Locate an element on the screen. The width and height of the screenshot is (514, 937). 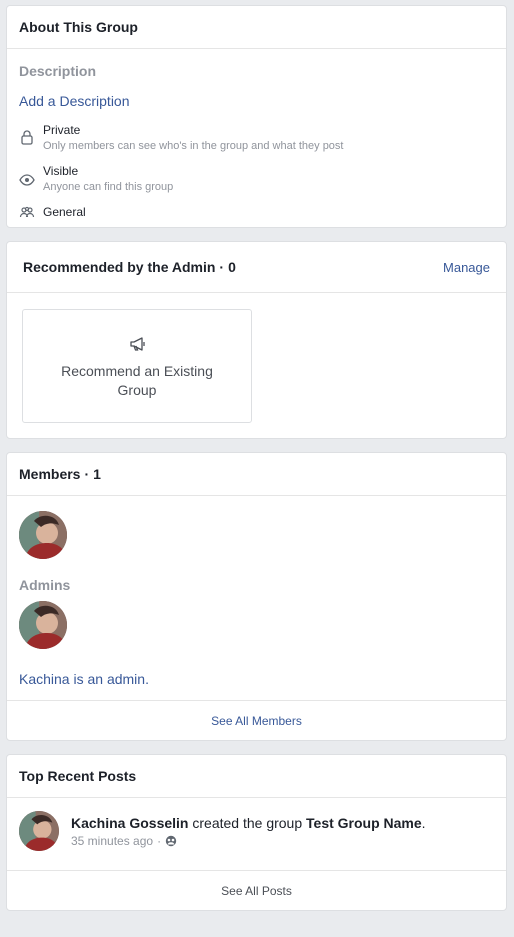
post-group-link: Test Group Name is located at coordinates (364, 823).